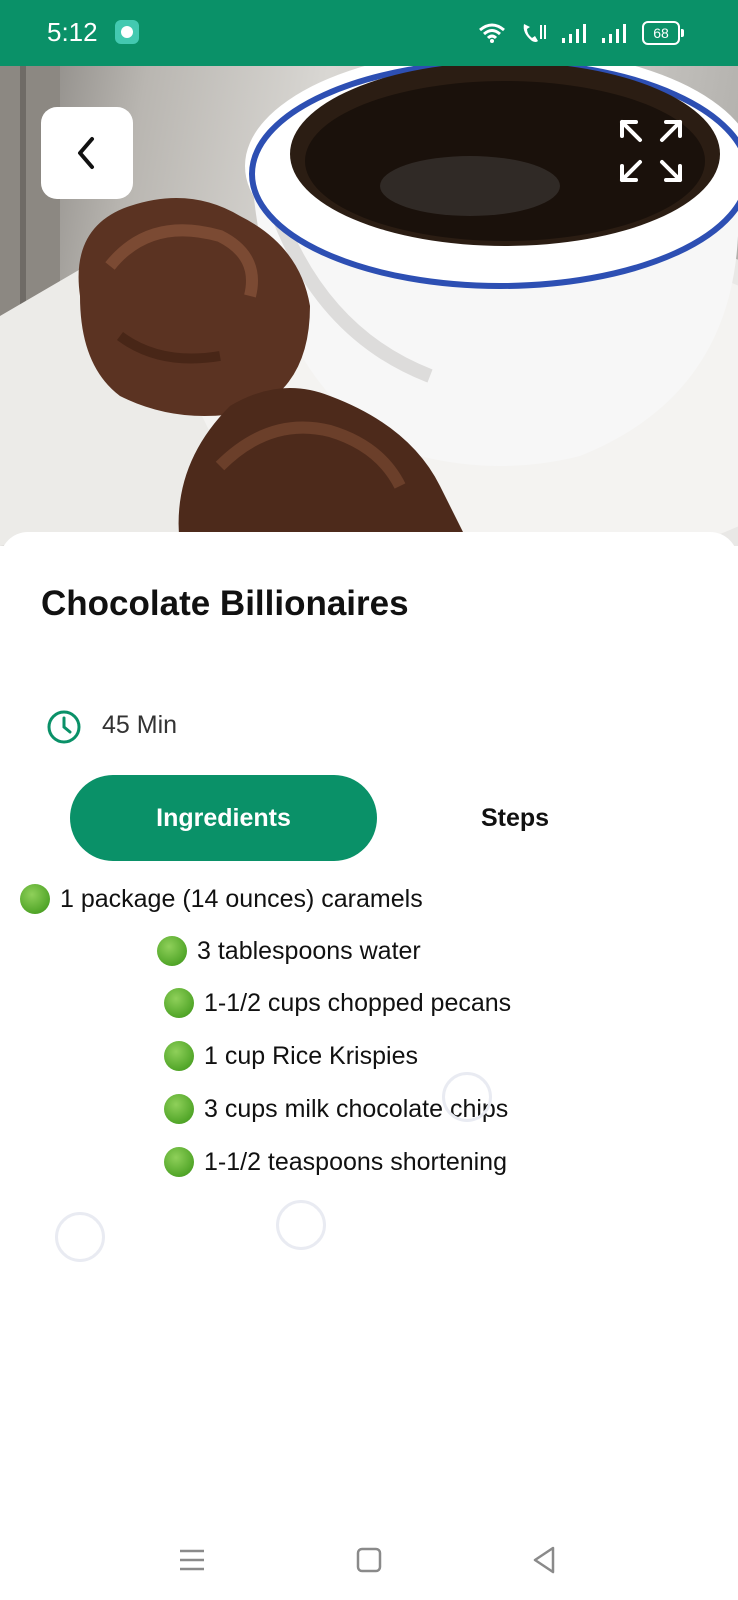  What do you see at coordinates (311, 1055) in the screenshot?
I see `ingredient-text: 1 cup Rice Krispies` at bounding box center [311, 1055].